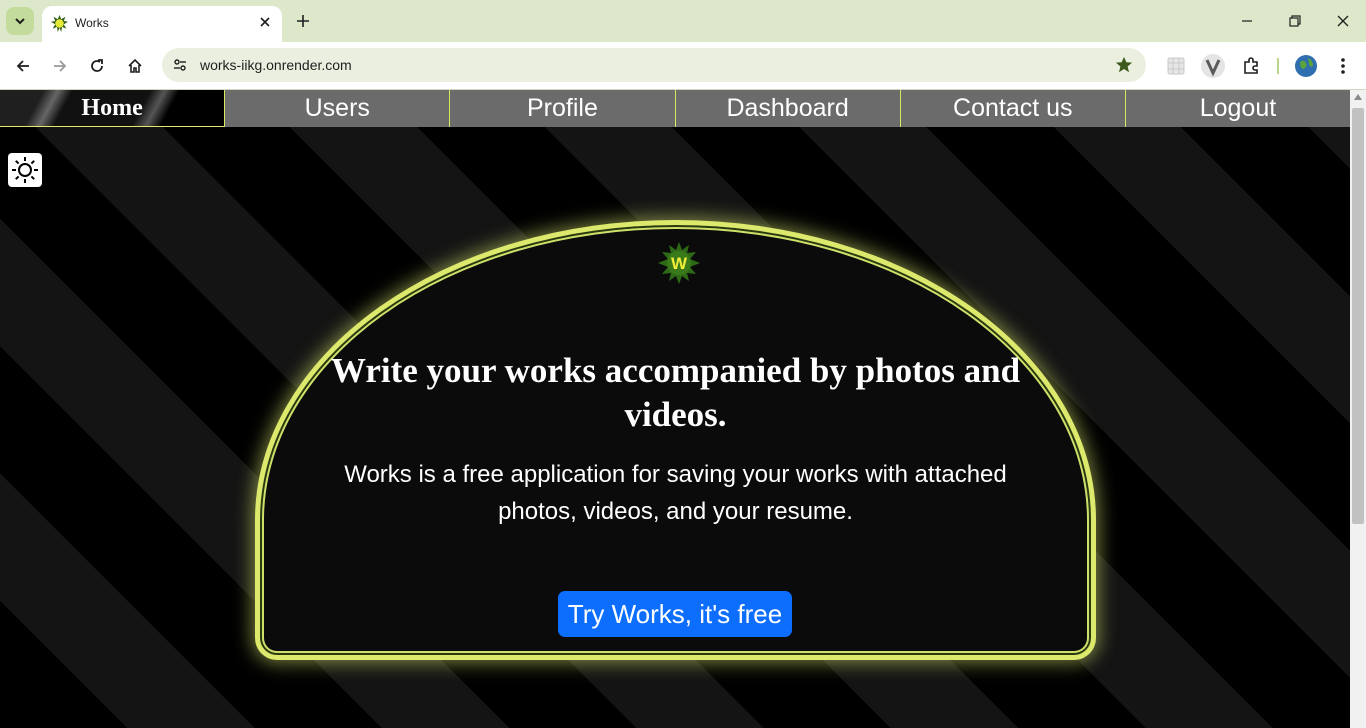 The height and width of the screenshot is (728, 1366). What do you see at coordinates (1358, 316) in the screenshot?
I see `scroll-thumb` at bounding box center [1358, 316].